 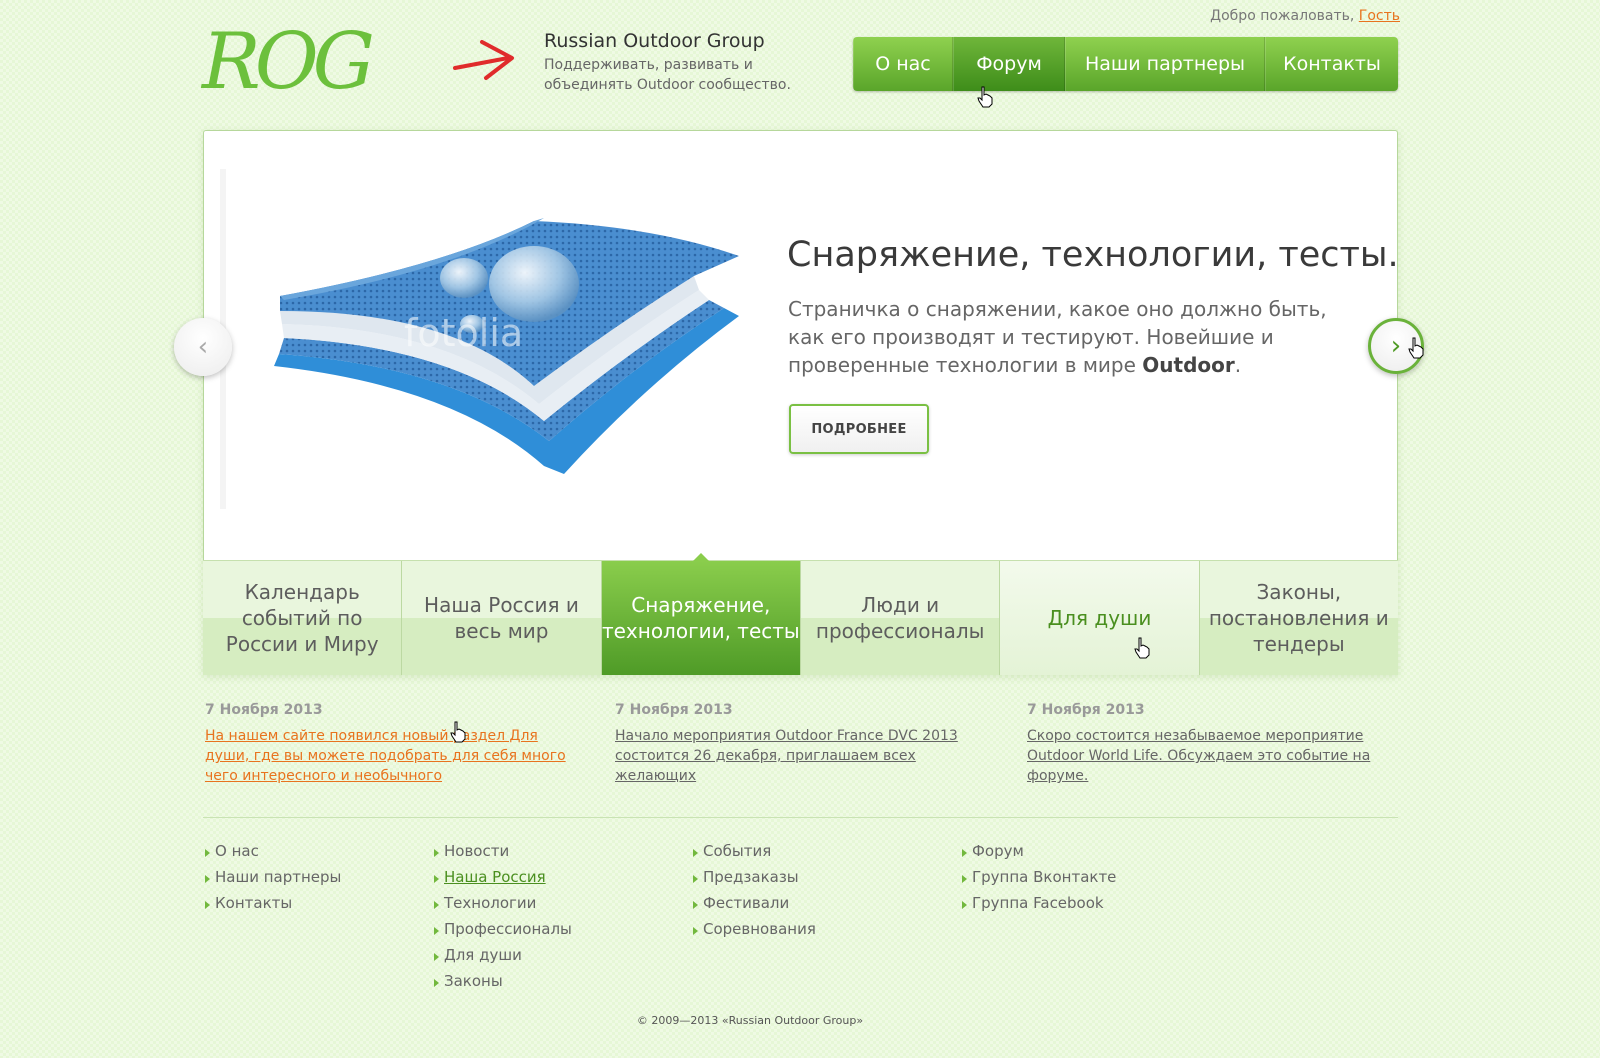 I want to click on top-navigation: О нас Форум Наши партнеры Контакты, so click(x=1125, y=64).